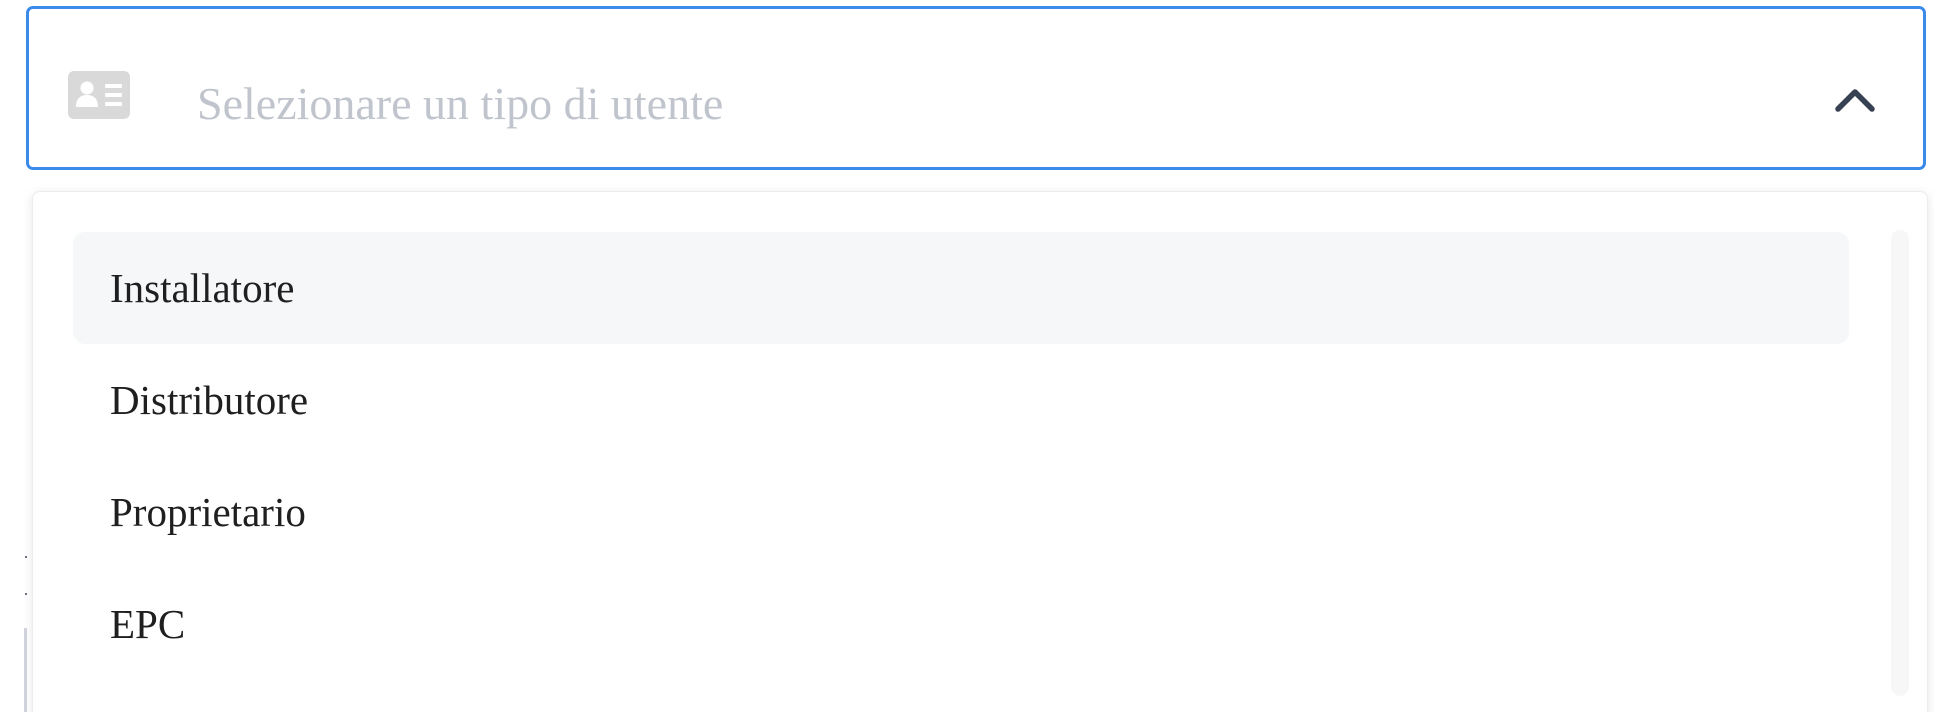 This screenshot has width=1934, height=712. I want to click on option-label: Distributore, so click(209, 400).